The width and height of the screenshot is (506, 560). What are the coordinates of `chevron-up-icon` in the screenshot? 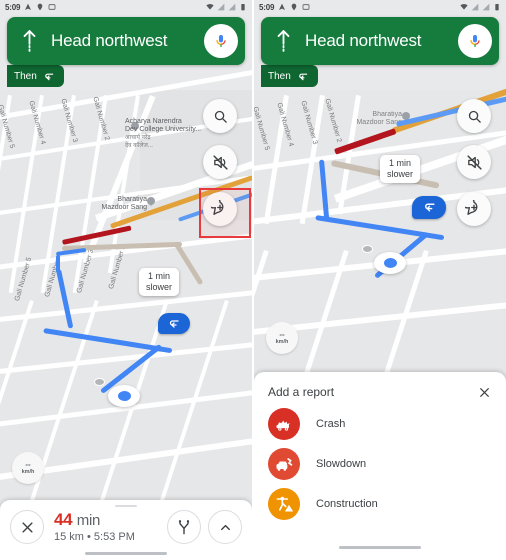 It's located at (225, 527).